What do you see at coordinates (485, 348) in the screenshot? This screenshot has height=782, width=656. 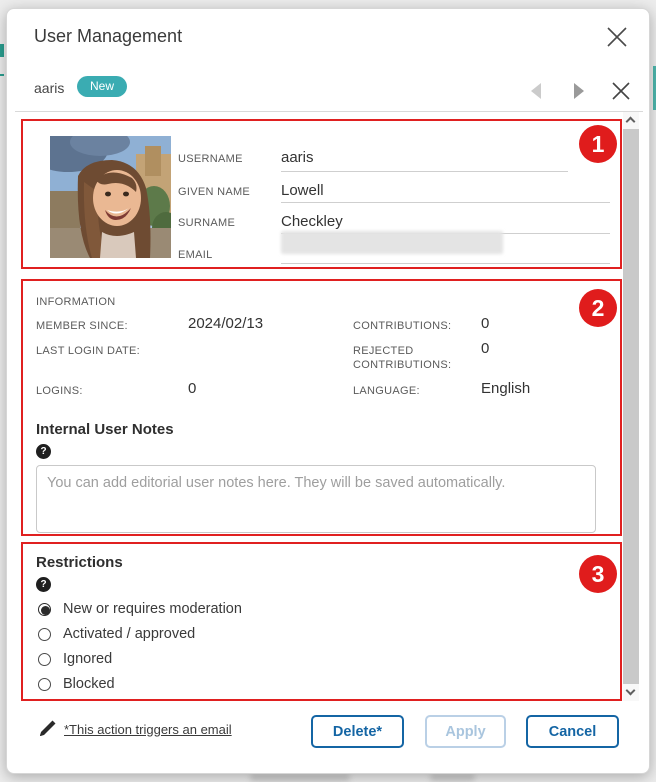 I see `info-value-rejected-contributions: 0` at bounding box center [485, 348].